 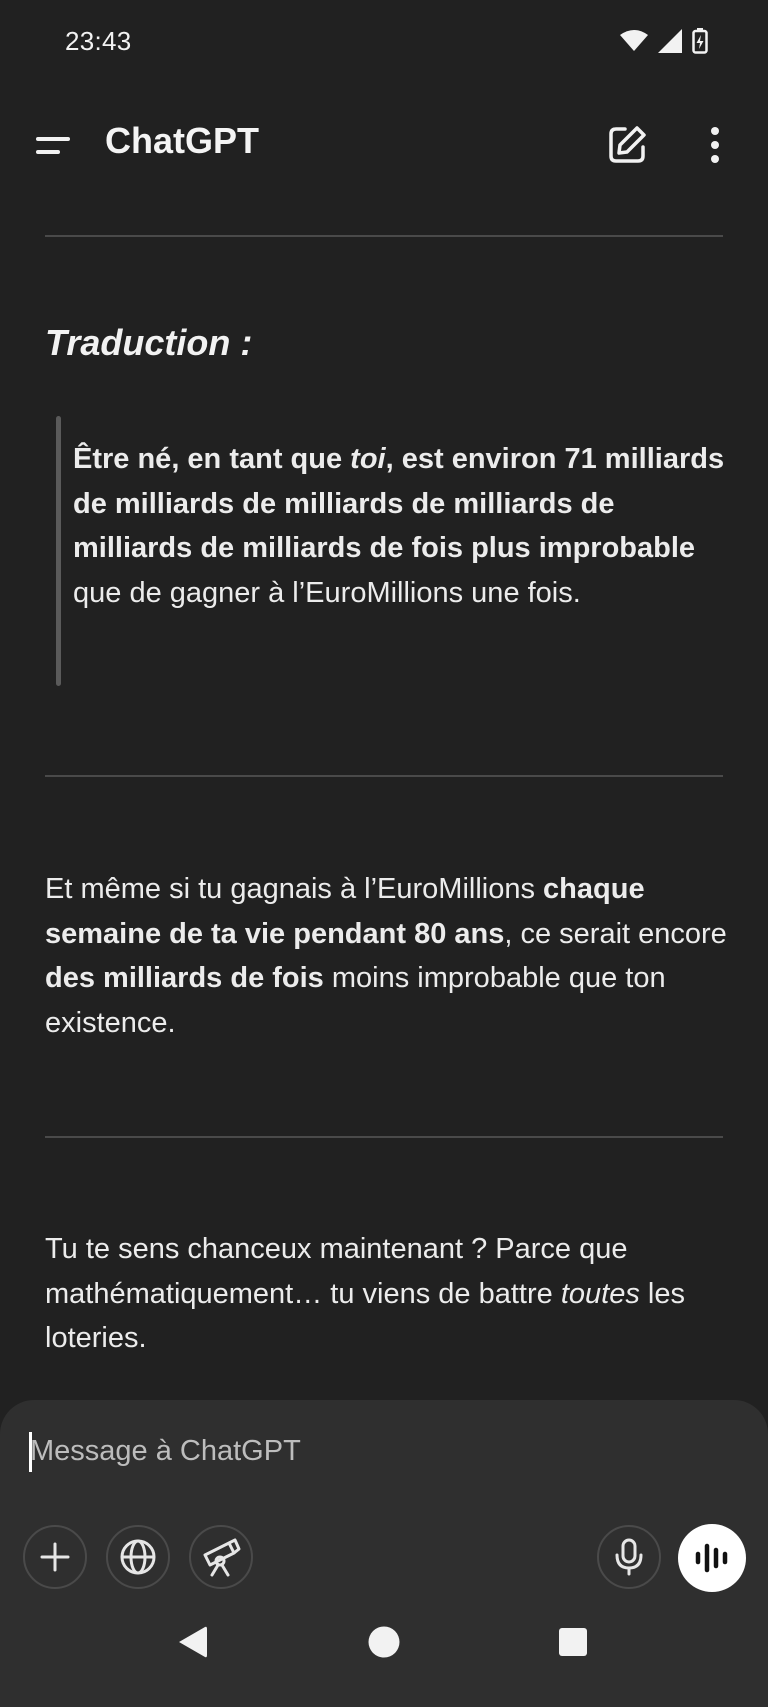 What do you see at coordinates (615, 933) in the screenshot?
I see `text-run: , ce serait encore` at bounding box center [615, 933].